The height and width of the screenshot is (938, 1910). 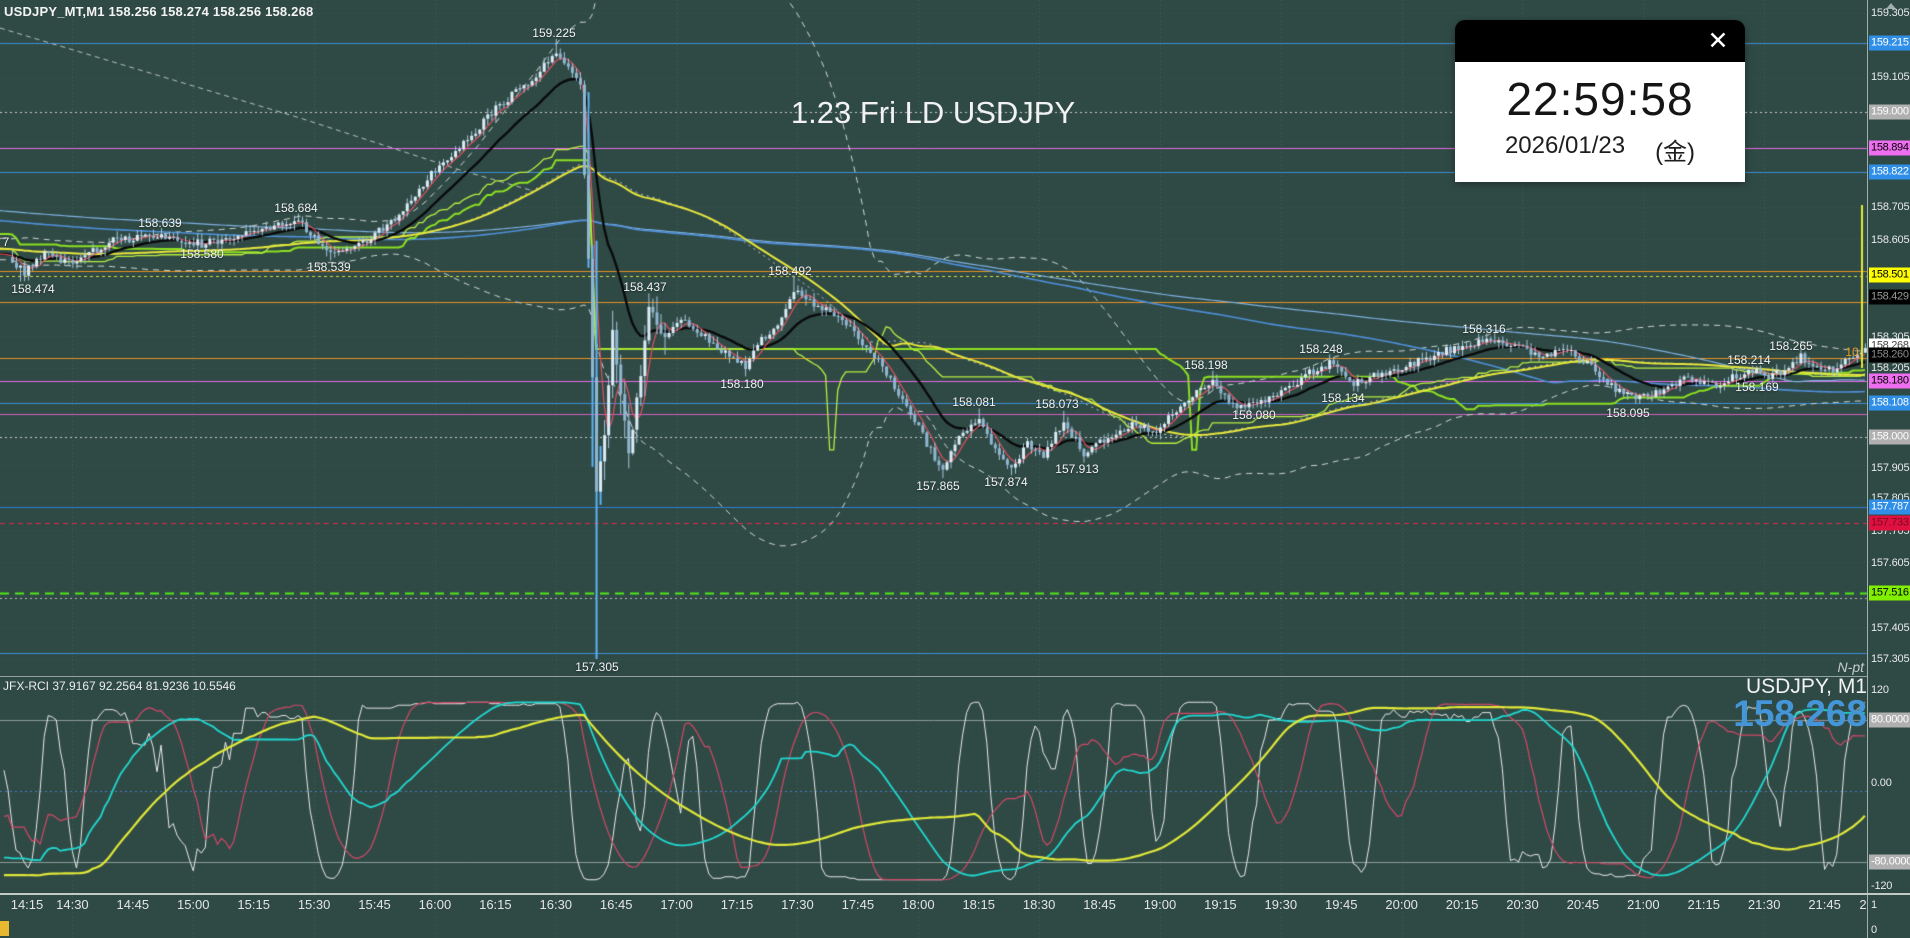 I want to click on chart-price-annotation: 159.225, so click(x=554, y=33).